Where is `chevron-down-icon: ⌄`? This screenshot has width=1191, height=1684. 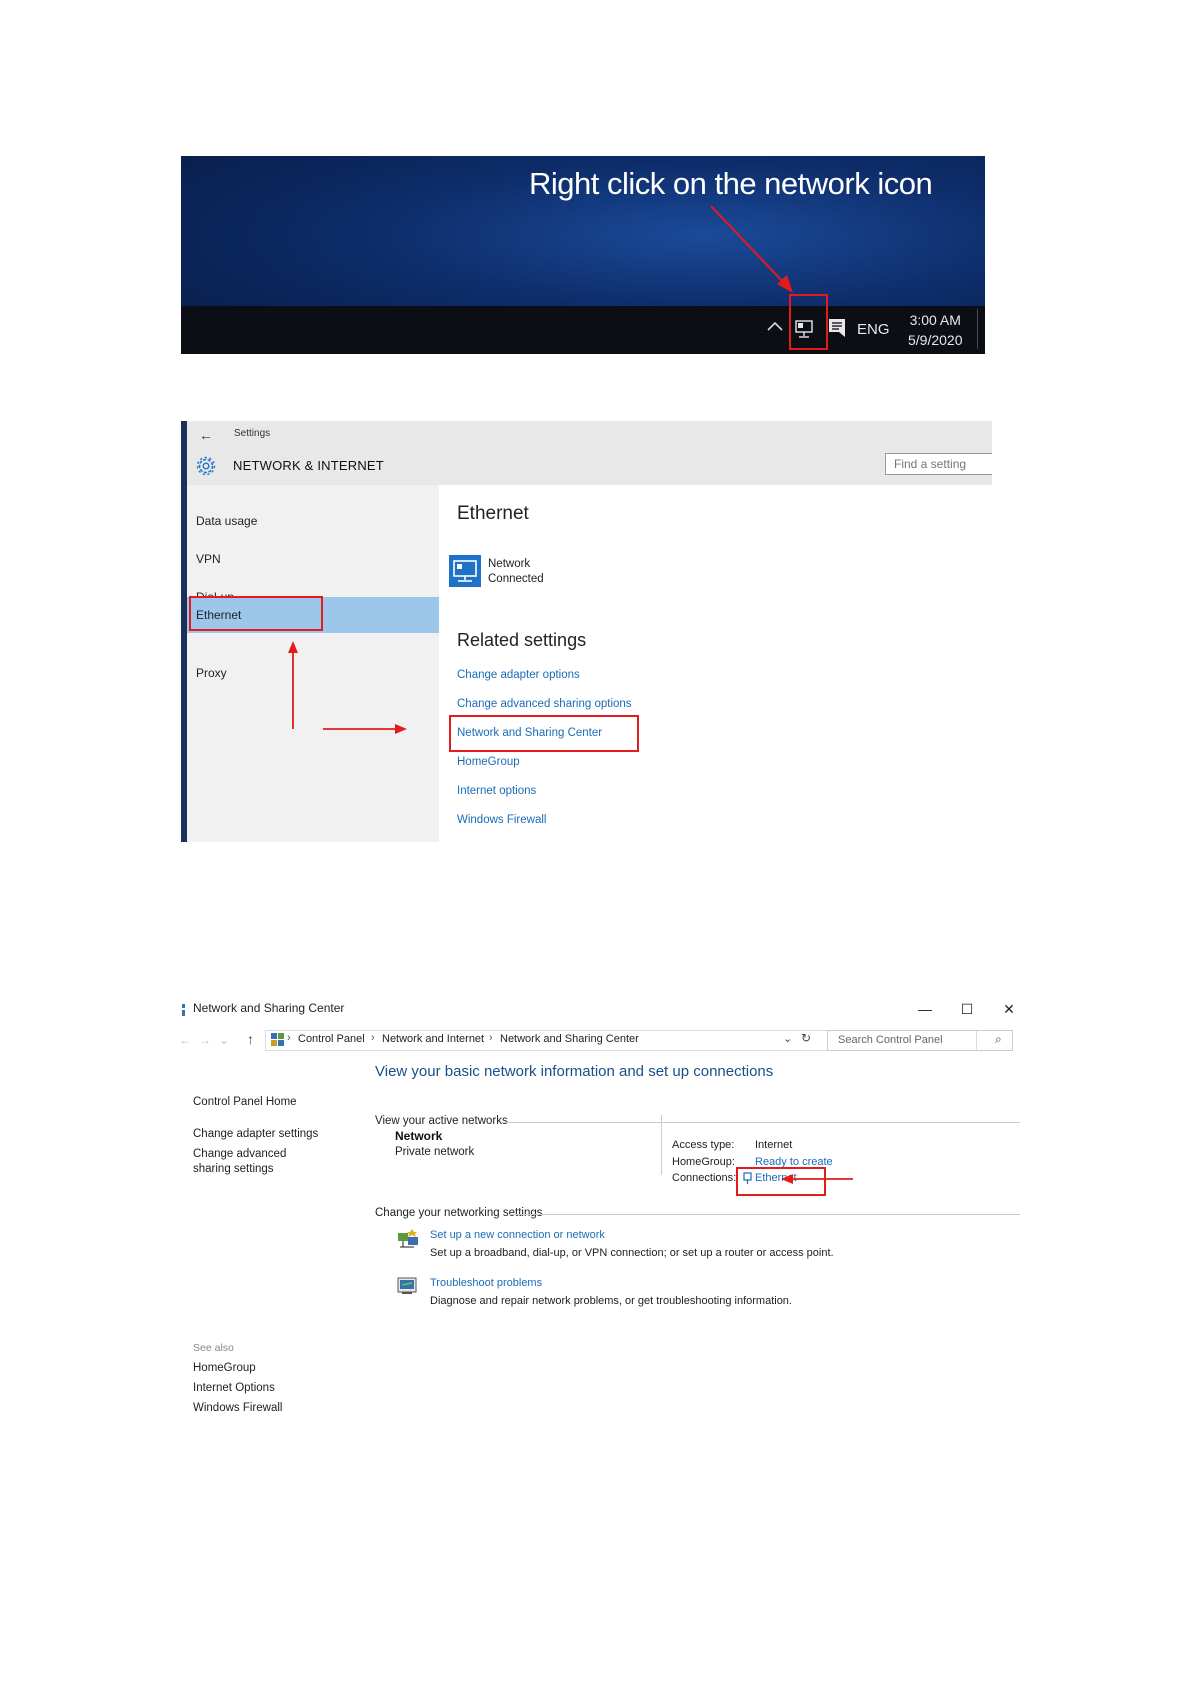
chevron-down-icon: ⌄ is located at coordinates (787, 1038).